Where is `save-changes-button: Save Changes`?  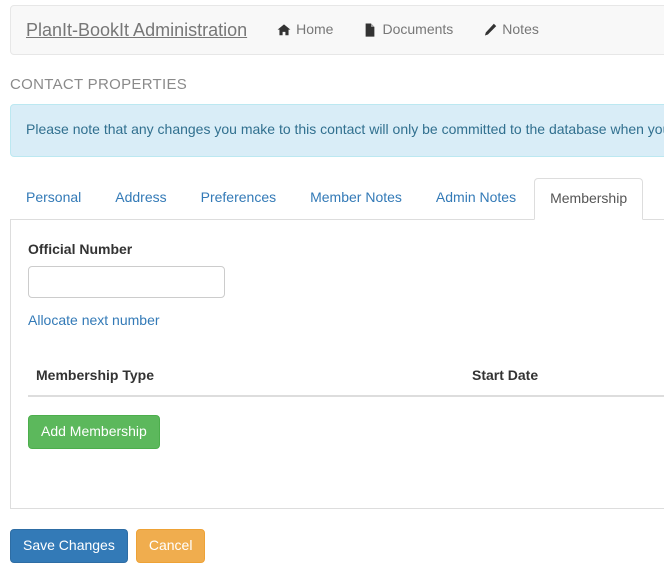
save-changes-button: Save Changes is located at coordinates (69, 546).